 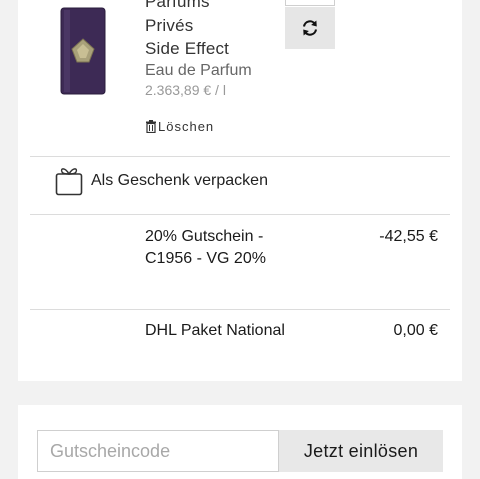 I want to click on shipping-line-amount: 0,00 €, so click(x=415, y=330).